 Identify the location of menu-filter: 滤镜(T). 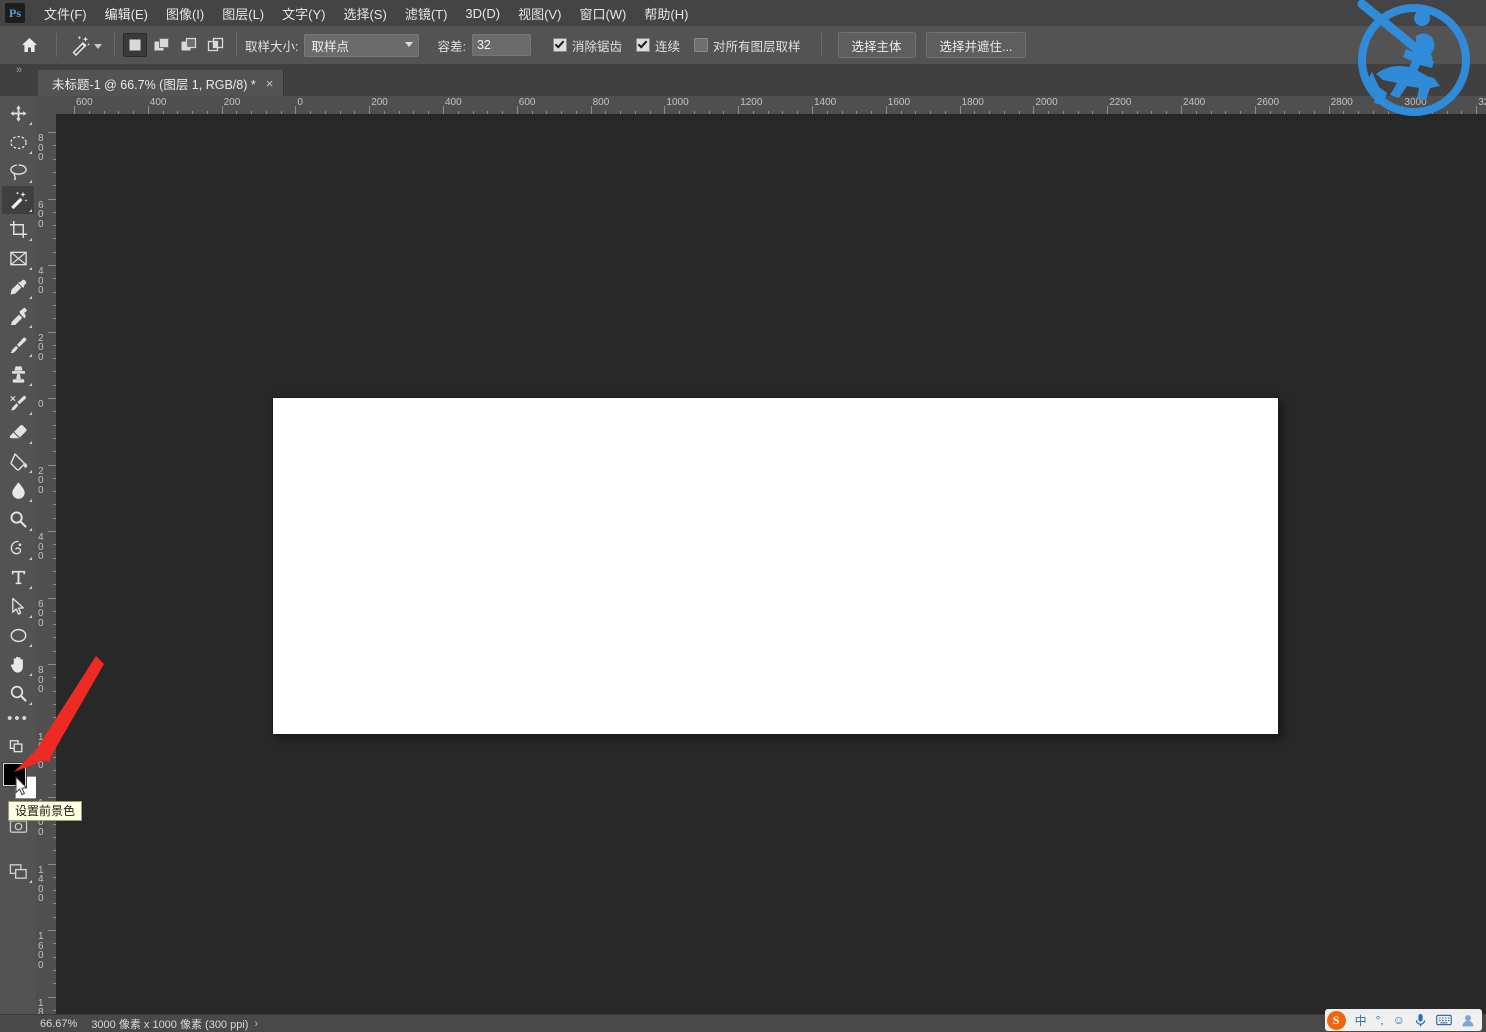
(426, 13).